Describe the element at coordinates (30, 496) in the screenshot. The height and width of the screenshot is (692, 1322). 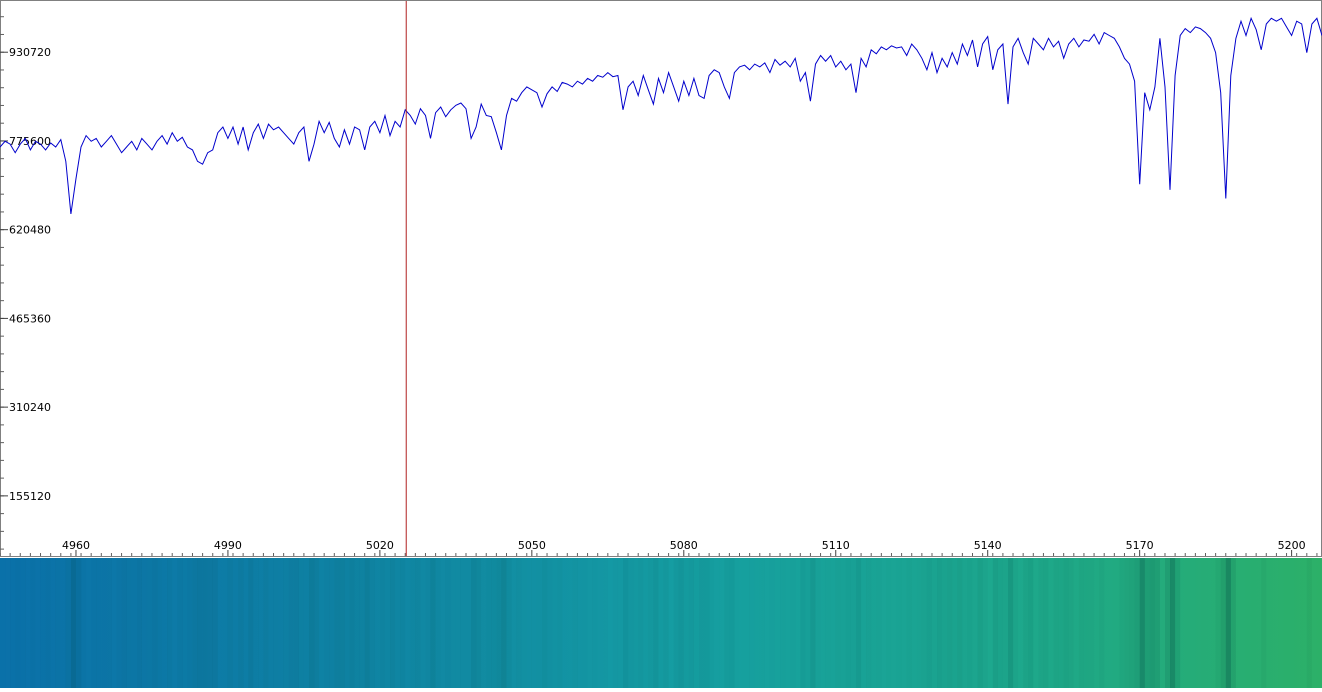
I see `y-tick-label: 155120` at that location.